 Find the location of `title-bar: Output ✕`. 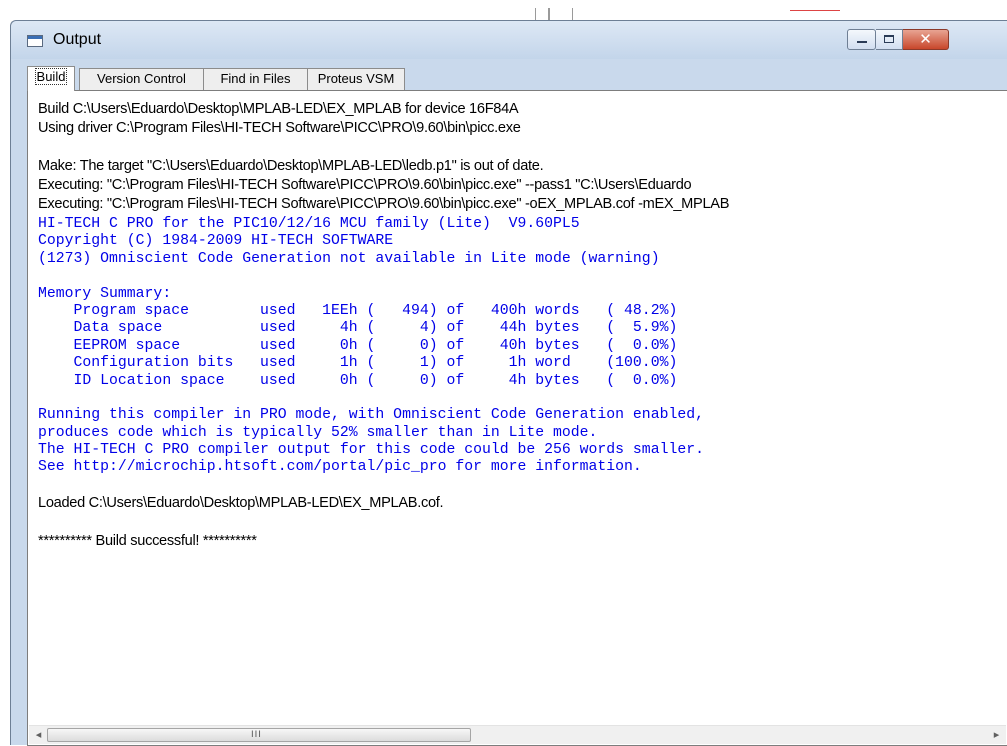

title-bar: Output ✕ is located at coordinates (509, 40).